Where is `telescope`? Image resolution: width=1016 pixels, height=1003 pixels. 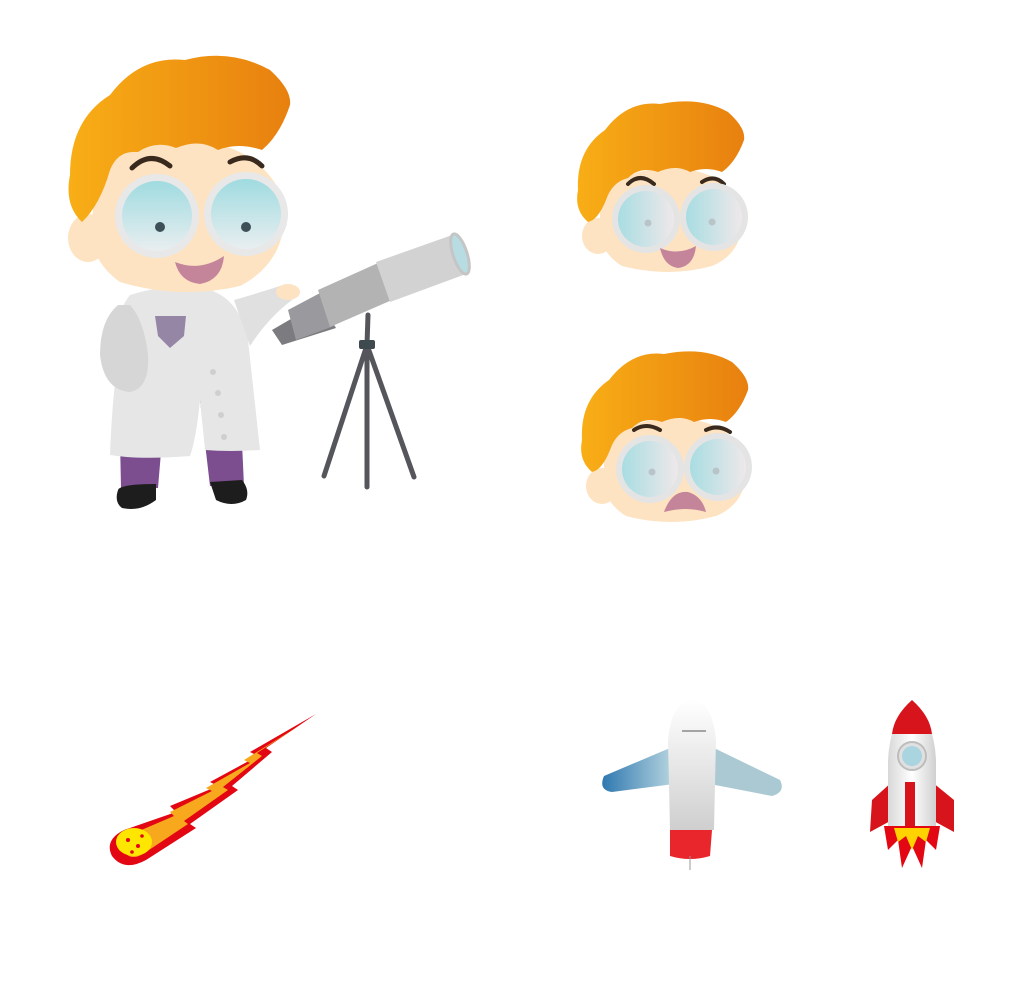
telescope is located at coordinates (371, 288).